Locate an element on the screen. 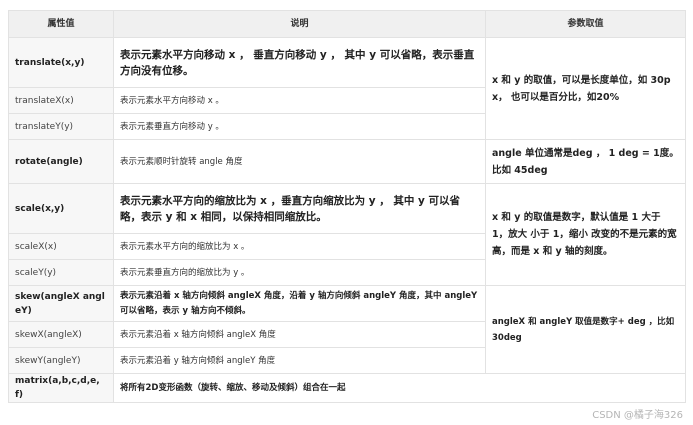 Image resolution: width=693 pixels, height=425 pixels. property-name: skewY(angleY) is located at coordinates (61, 360).